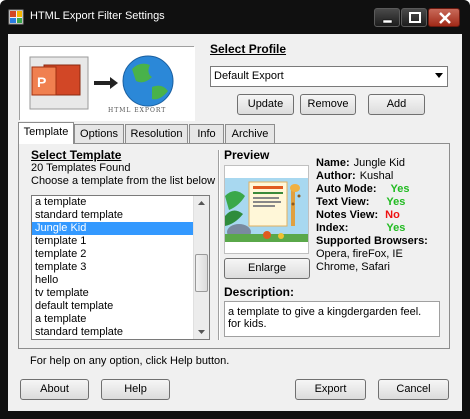 Image resolution: width=470 pixels, height=419 pixels. I want to click on detail-author-row: Author: Kushal, so click(381, 176).